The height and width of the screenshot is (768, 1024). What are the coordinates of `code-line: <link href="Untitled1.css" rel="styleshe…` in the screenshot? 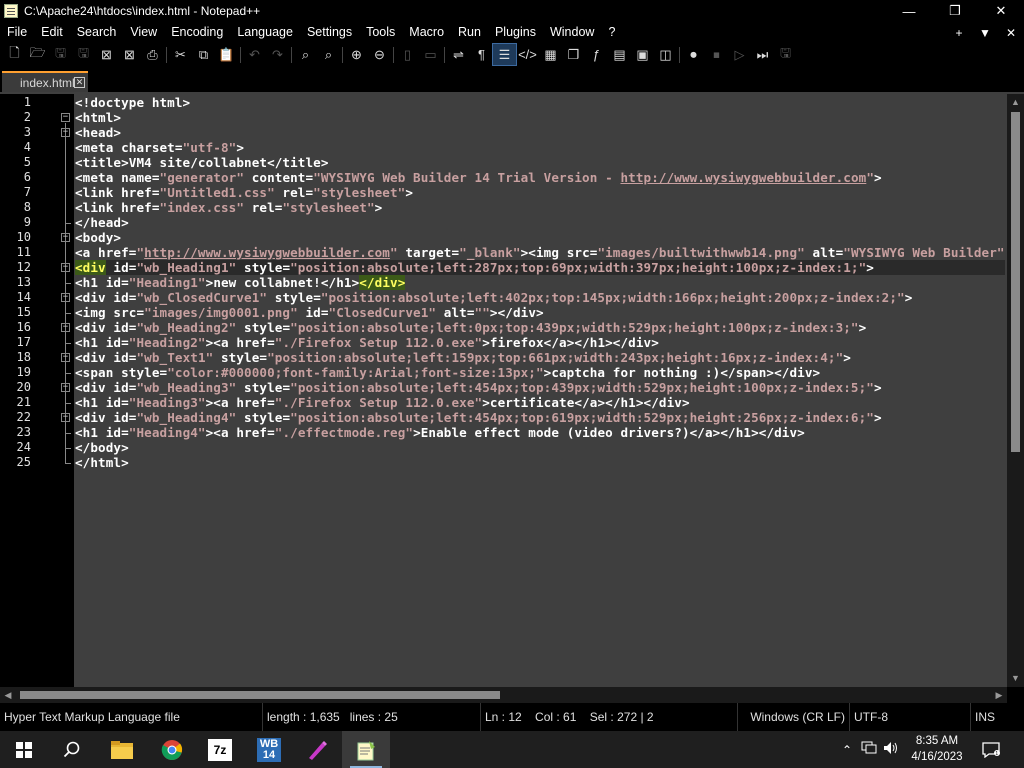 It's located at (244, 192).